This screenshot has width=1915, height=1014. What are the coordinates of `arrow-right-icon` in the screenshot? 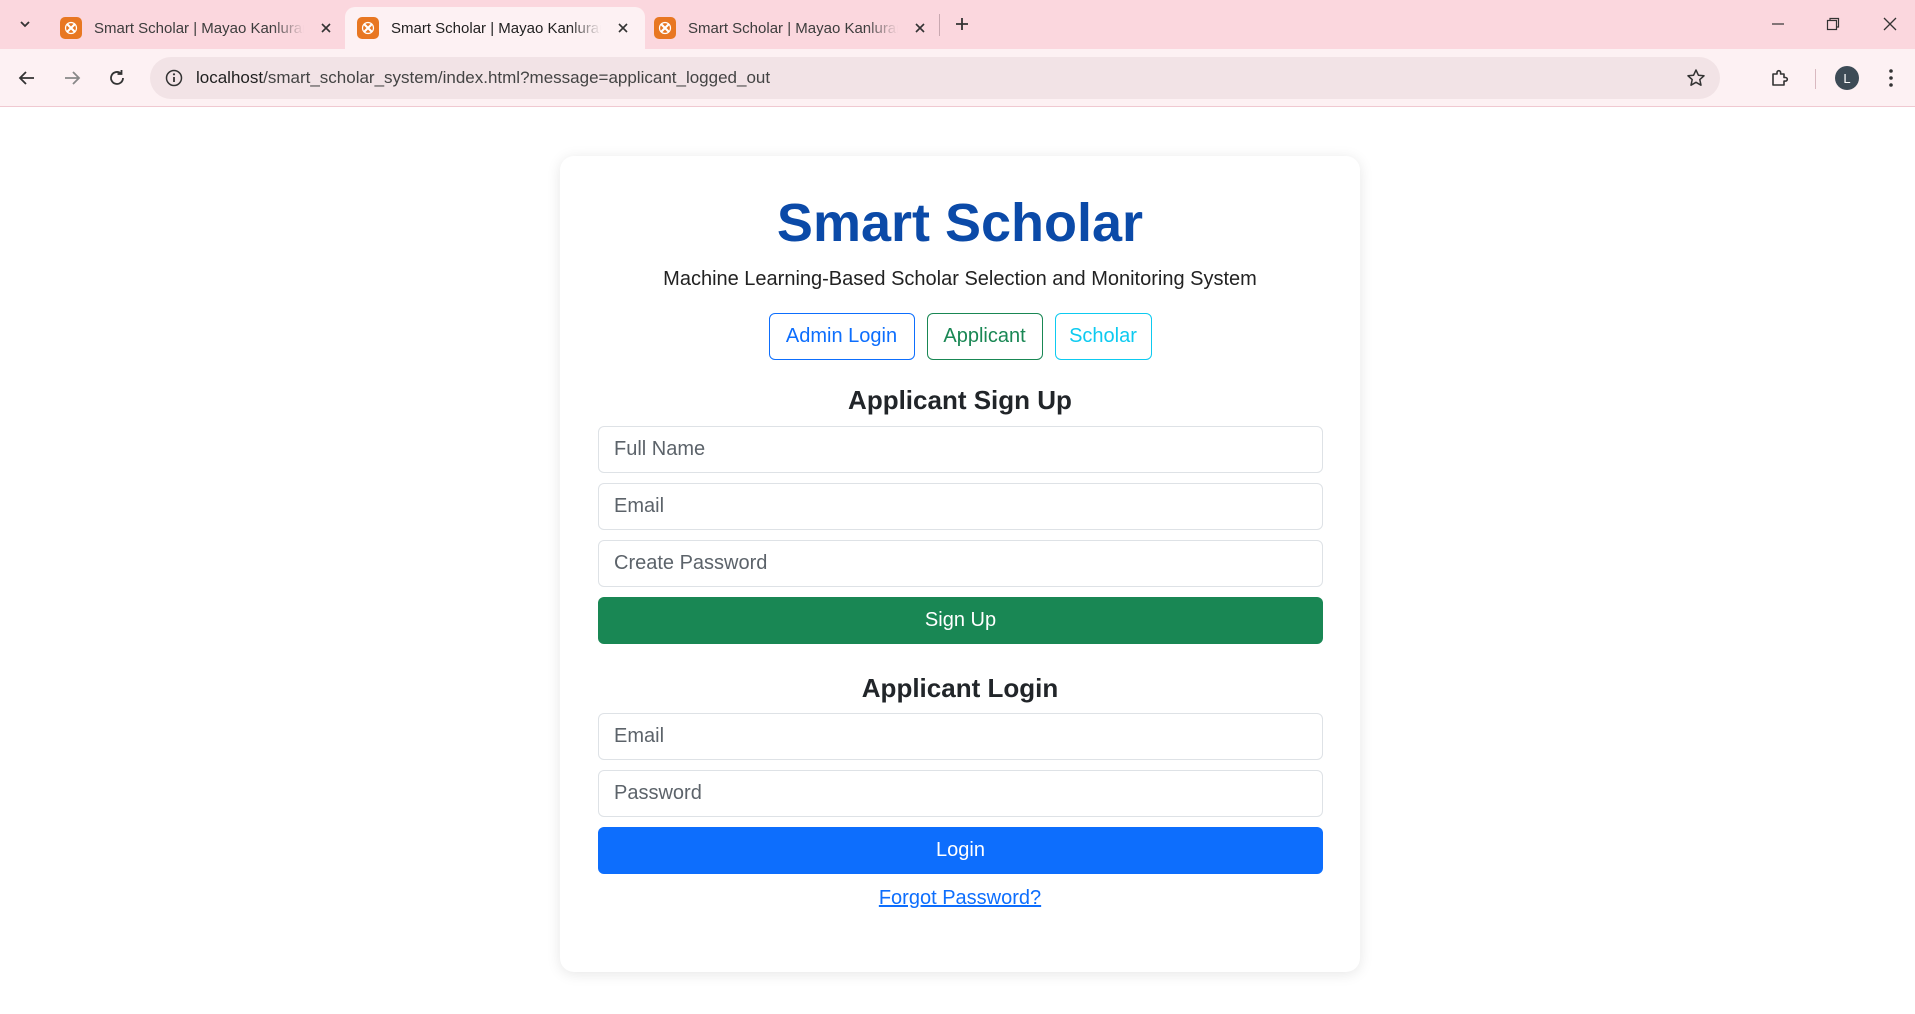 It's located at (73, 78).